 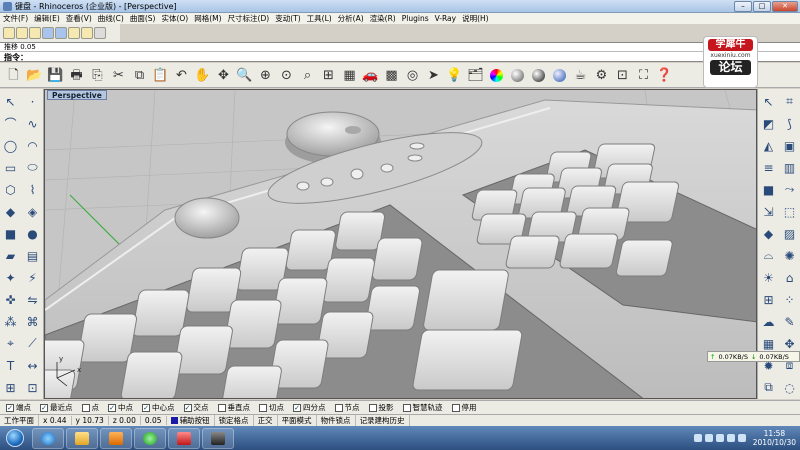 What do you see at coordinates (789, 123) in the screenshot?
I see `curve-edit-icon: ⟆` at bounding box center [789, 123].